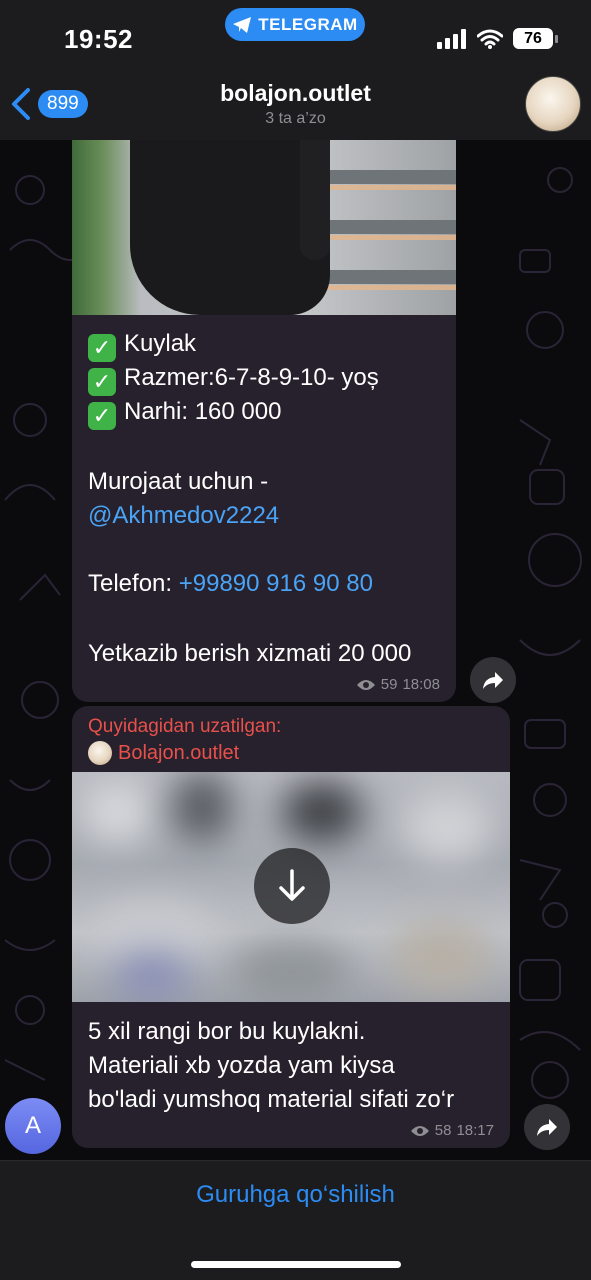 This screenshot has height=1280, width=591. Describe the element at coordinates (133, 583) in the screenshot. I see `phone-label: Telefon:` at that location.